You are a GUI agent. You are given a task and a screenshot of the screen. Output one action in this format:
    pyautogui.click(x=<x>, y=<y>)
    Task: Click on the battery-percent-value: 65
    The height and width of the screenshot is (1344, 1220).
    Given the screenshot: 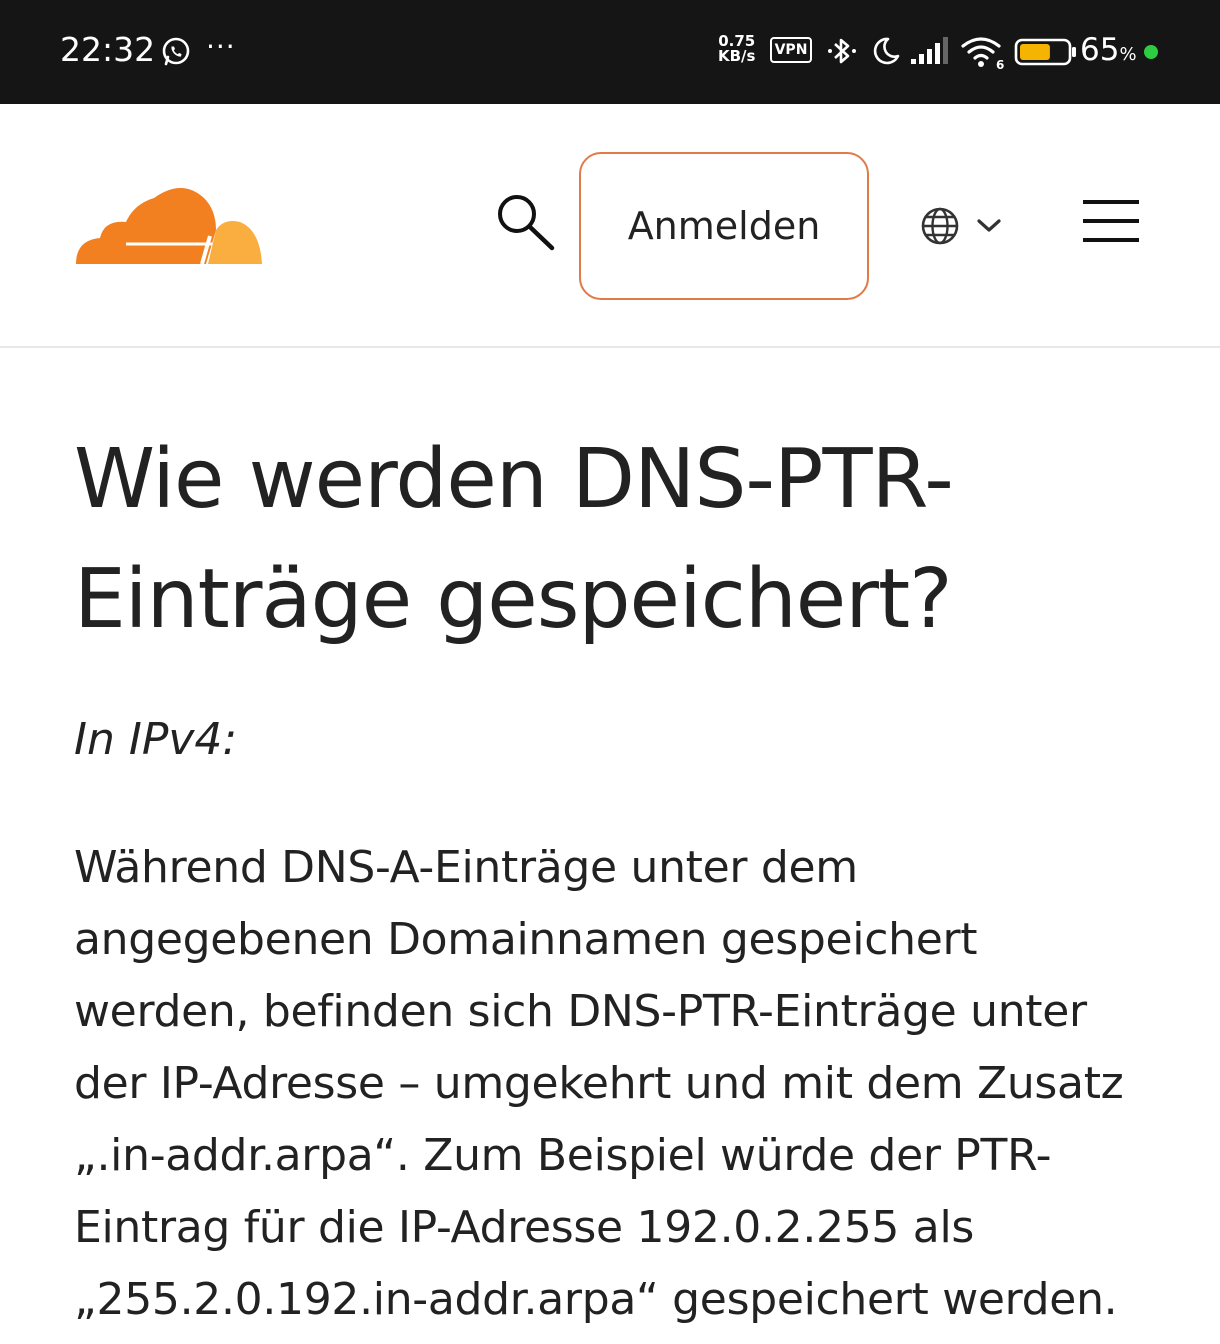 What is the action you would take?
    pyautogui.click(x=1100, y=50)
    